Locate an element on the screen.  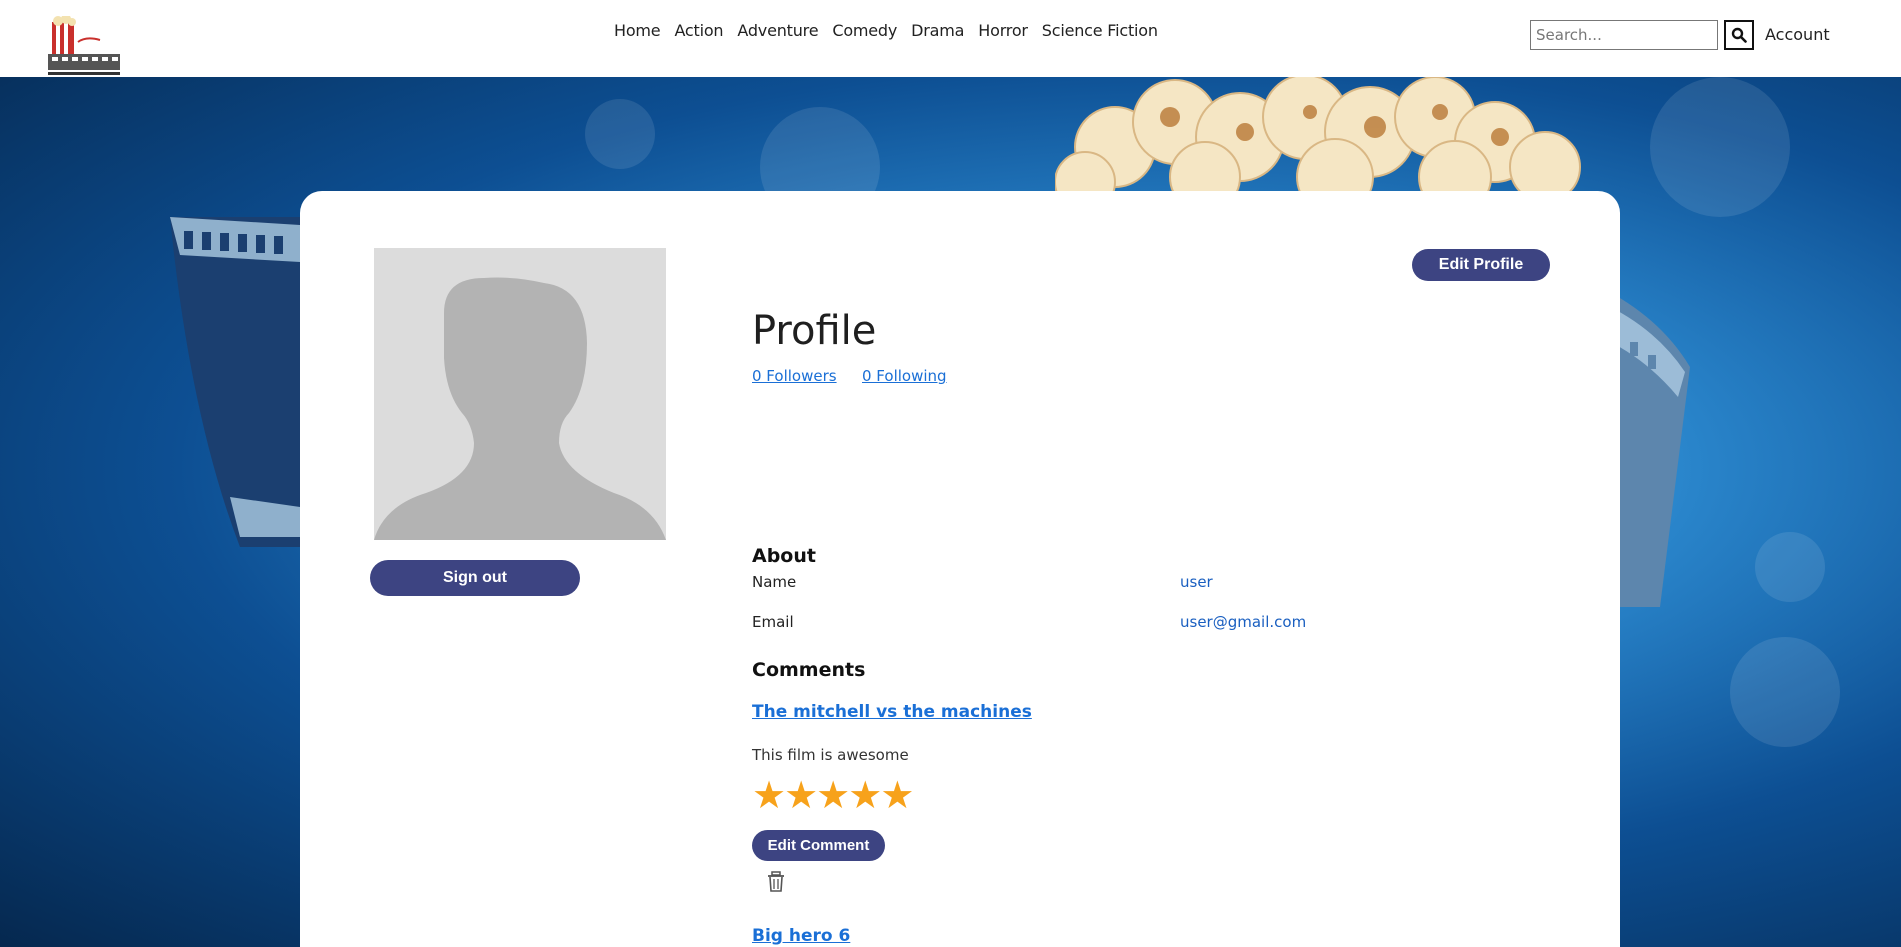
nav-comedy: Comedy is located at coordinates (864, 30).